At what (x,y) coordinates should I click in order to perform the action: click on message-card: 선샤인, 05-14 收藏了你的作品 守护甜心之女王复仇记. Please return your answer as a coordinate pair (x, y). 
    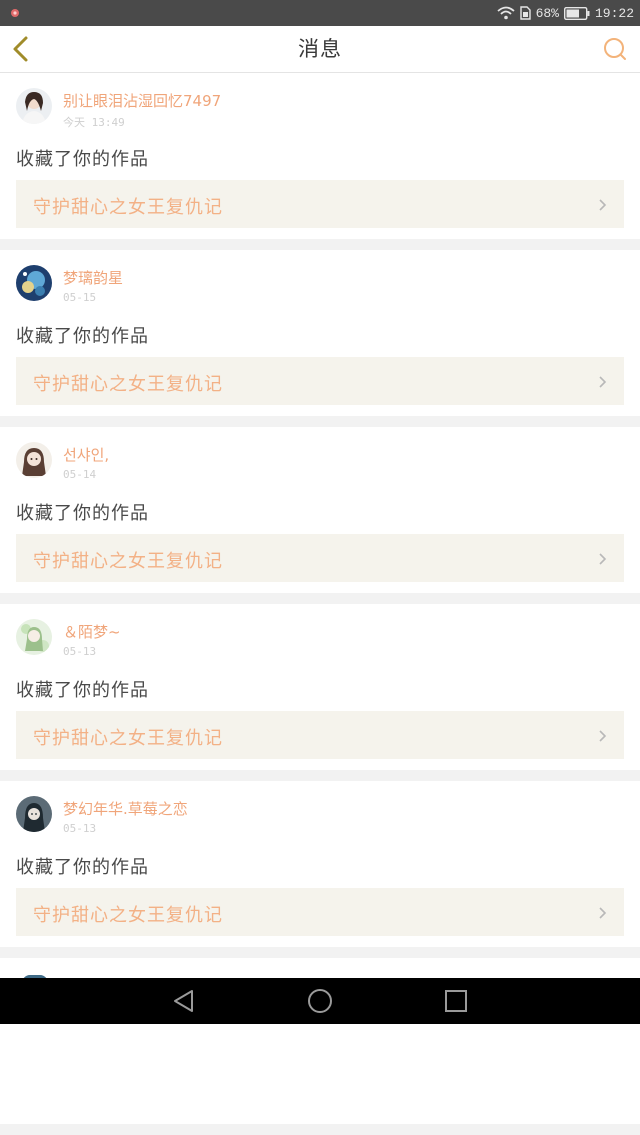
    Looking at the image, I should click on (320, 510).